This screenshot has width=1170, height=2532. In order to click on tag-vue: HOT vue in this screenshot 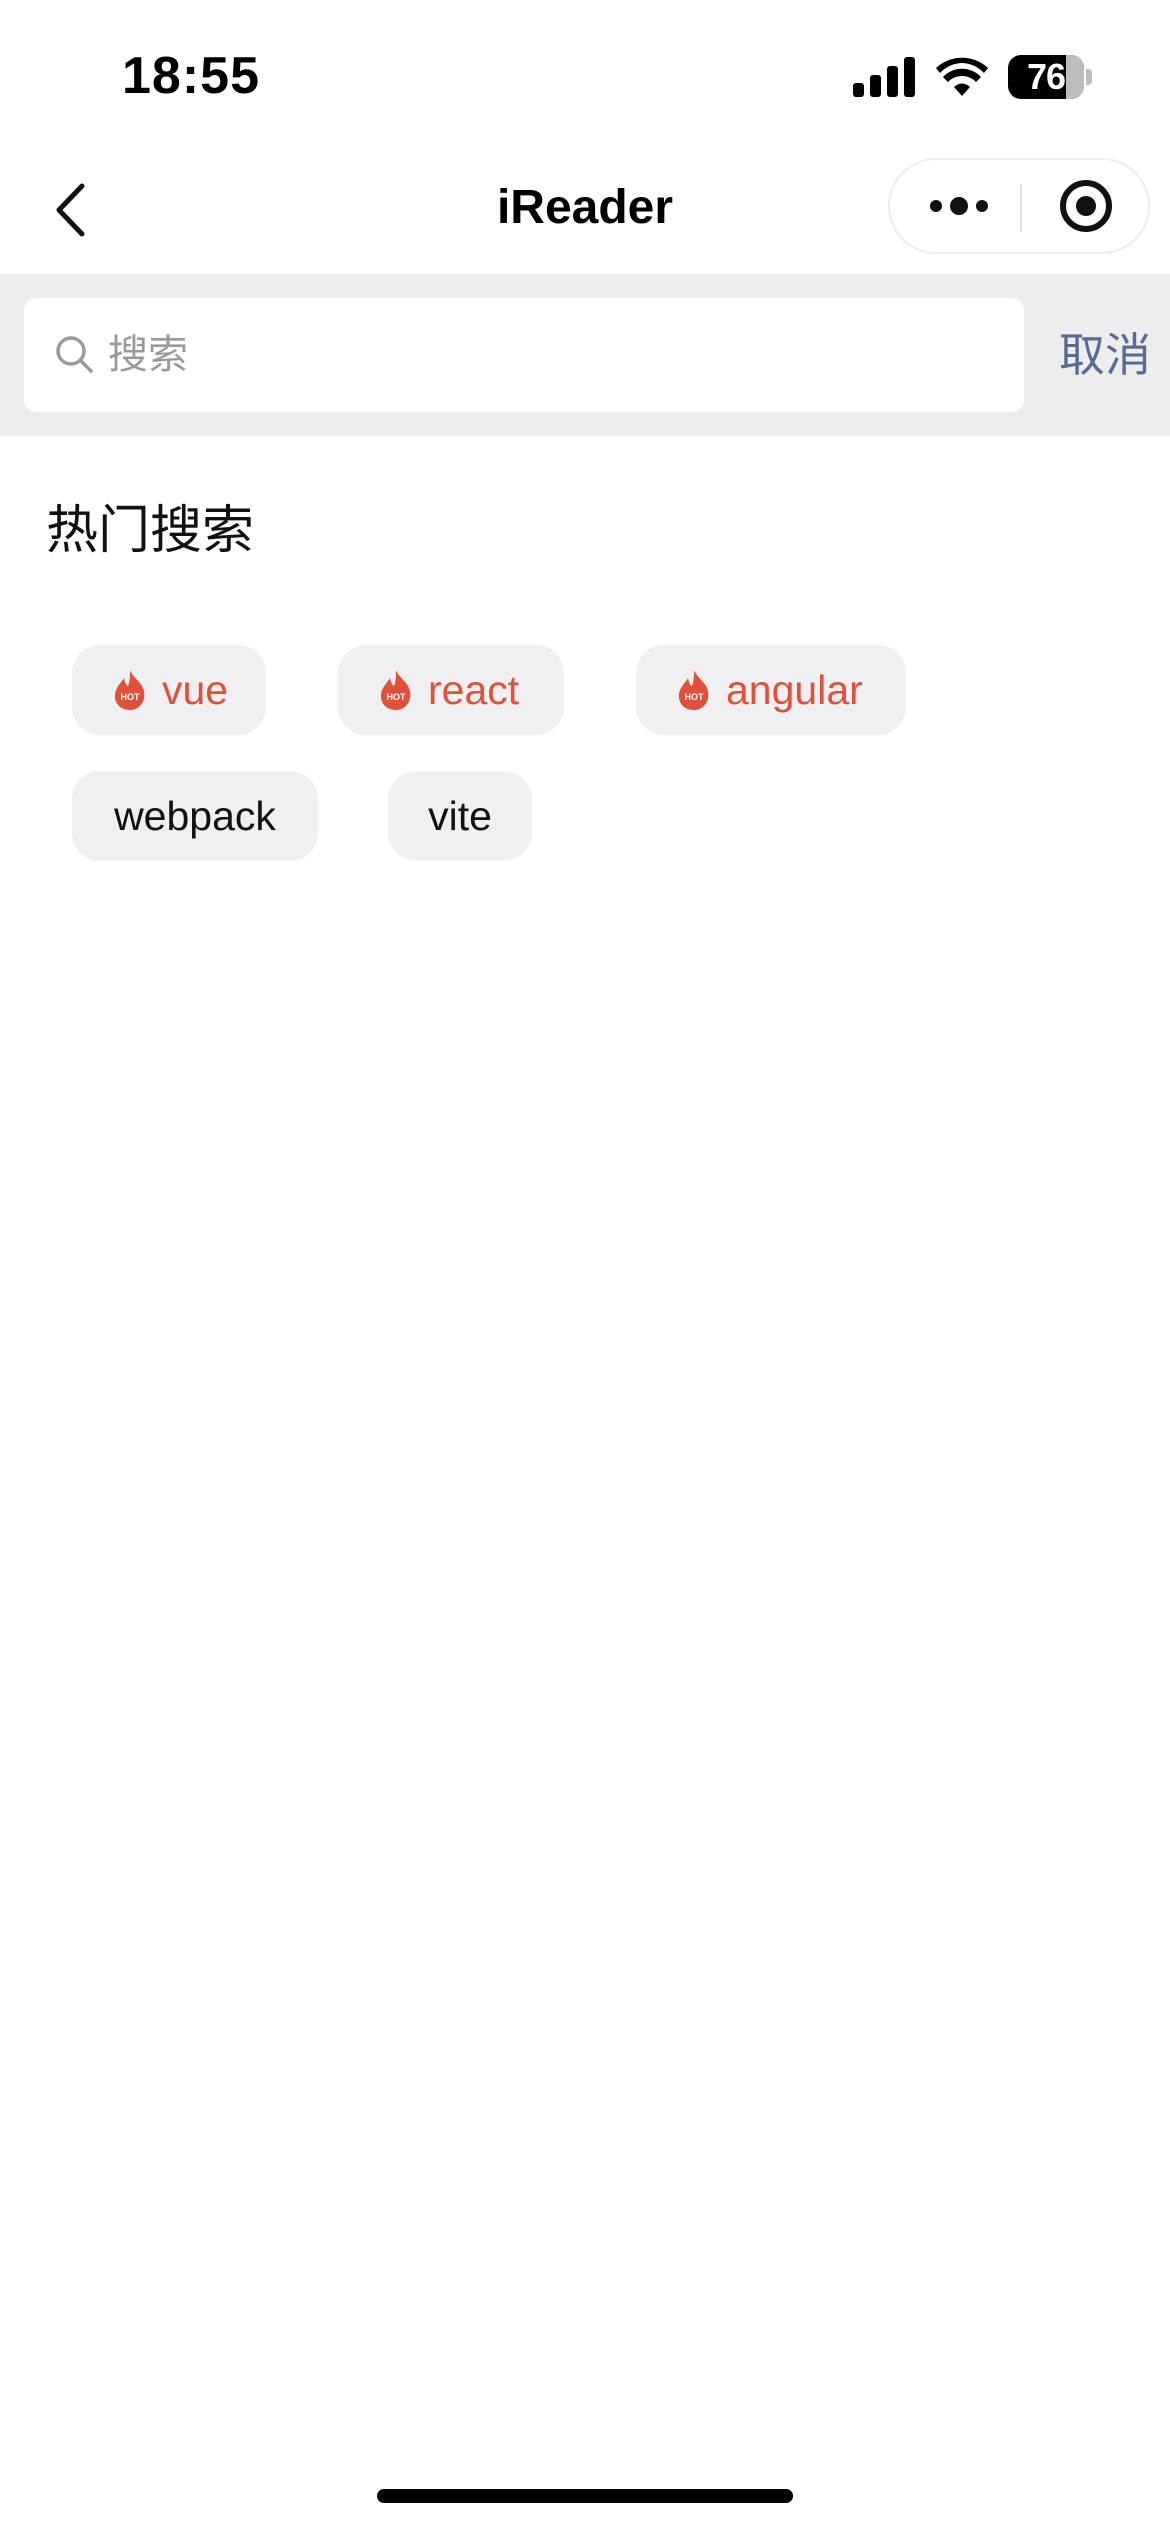, I will do `click(169, 690)`.